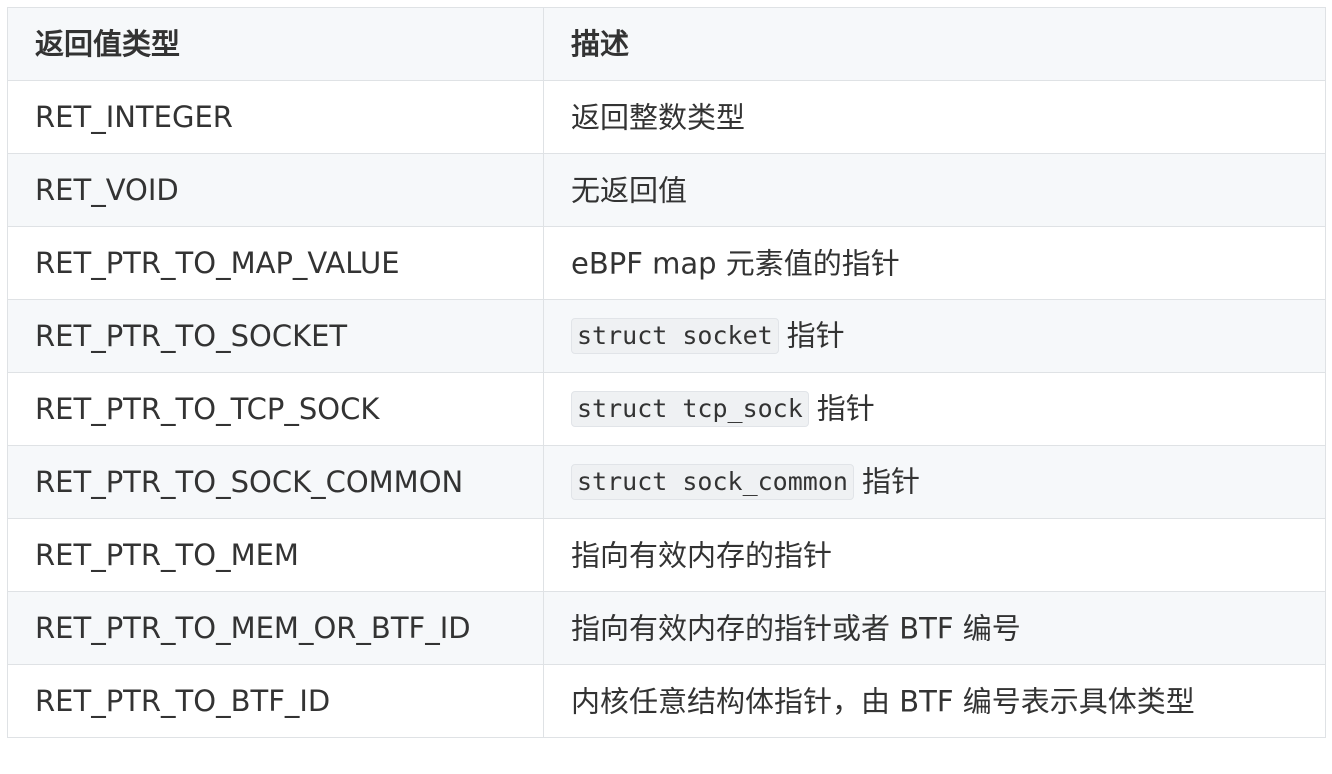 Image resolution: width=1332 pixels, height=774 pixels. I want to click on description-text: 指向有效内存的指针, so click(702, 555).